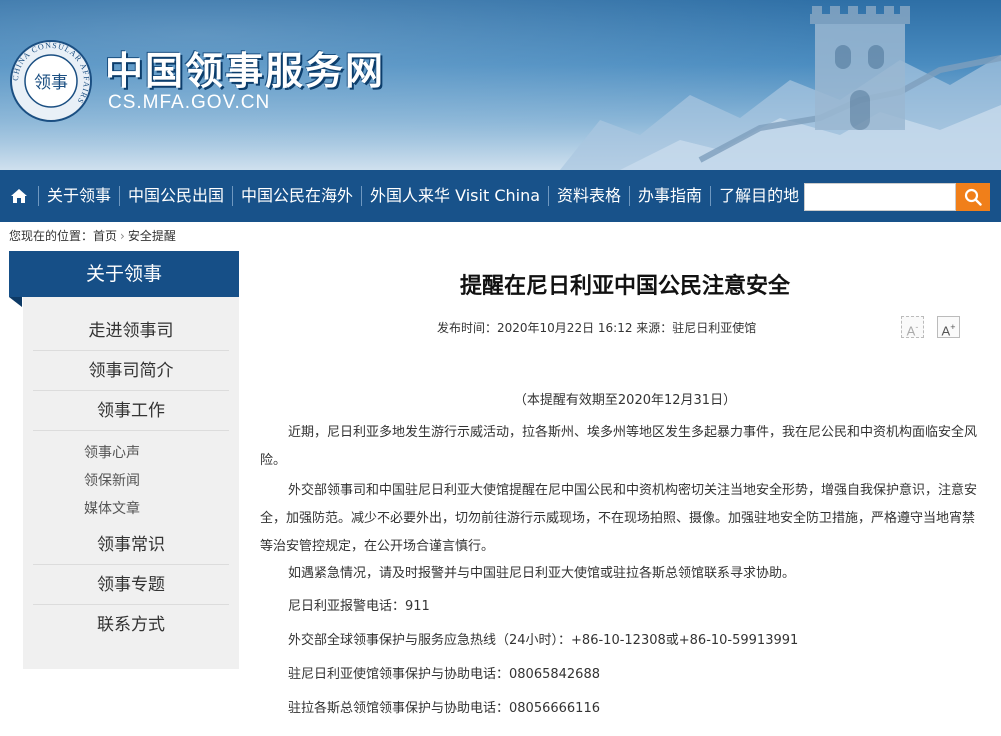 The height and width of the screenshot is (736, 1001). I want to click on search-button, so click(973, 197).